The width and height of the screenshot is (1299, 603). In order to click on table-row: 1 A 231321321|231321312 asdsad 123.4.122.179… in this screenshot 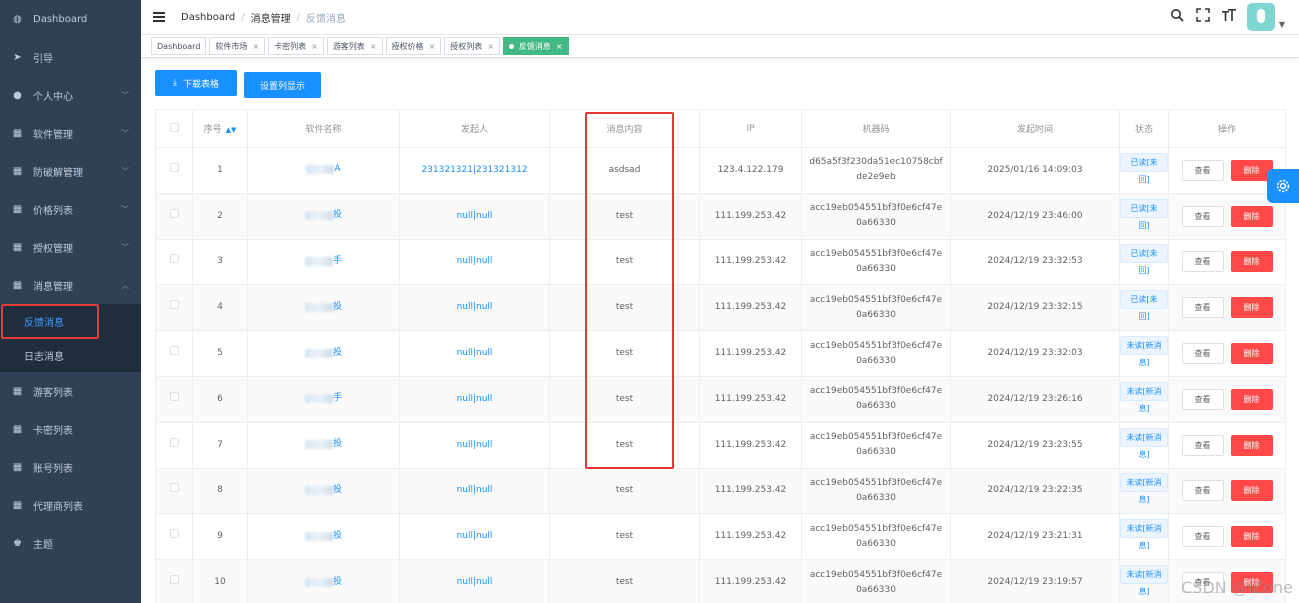, I will do `click(720, 170)`.